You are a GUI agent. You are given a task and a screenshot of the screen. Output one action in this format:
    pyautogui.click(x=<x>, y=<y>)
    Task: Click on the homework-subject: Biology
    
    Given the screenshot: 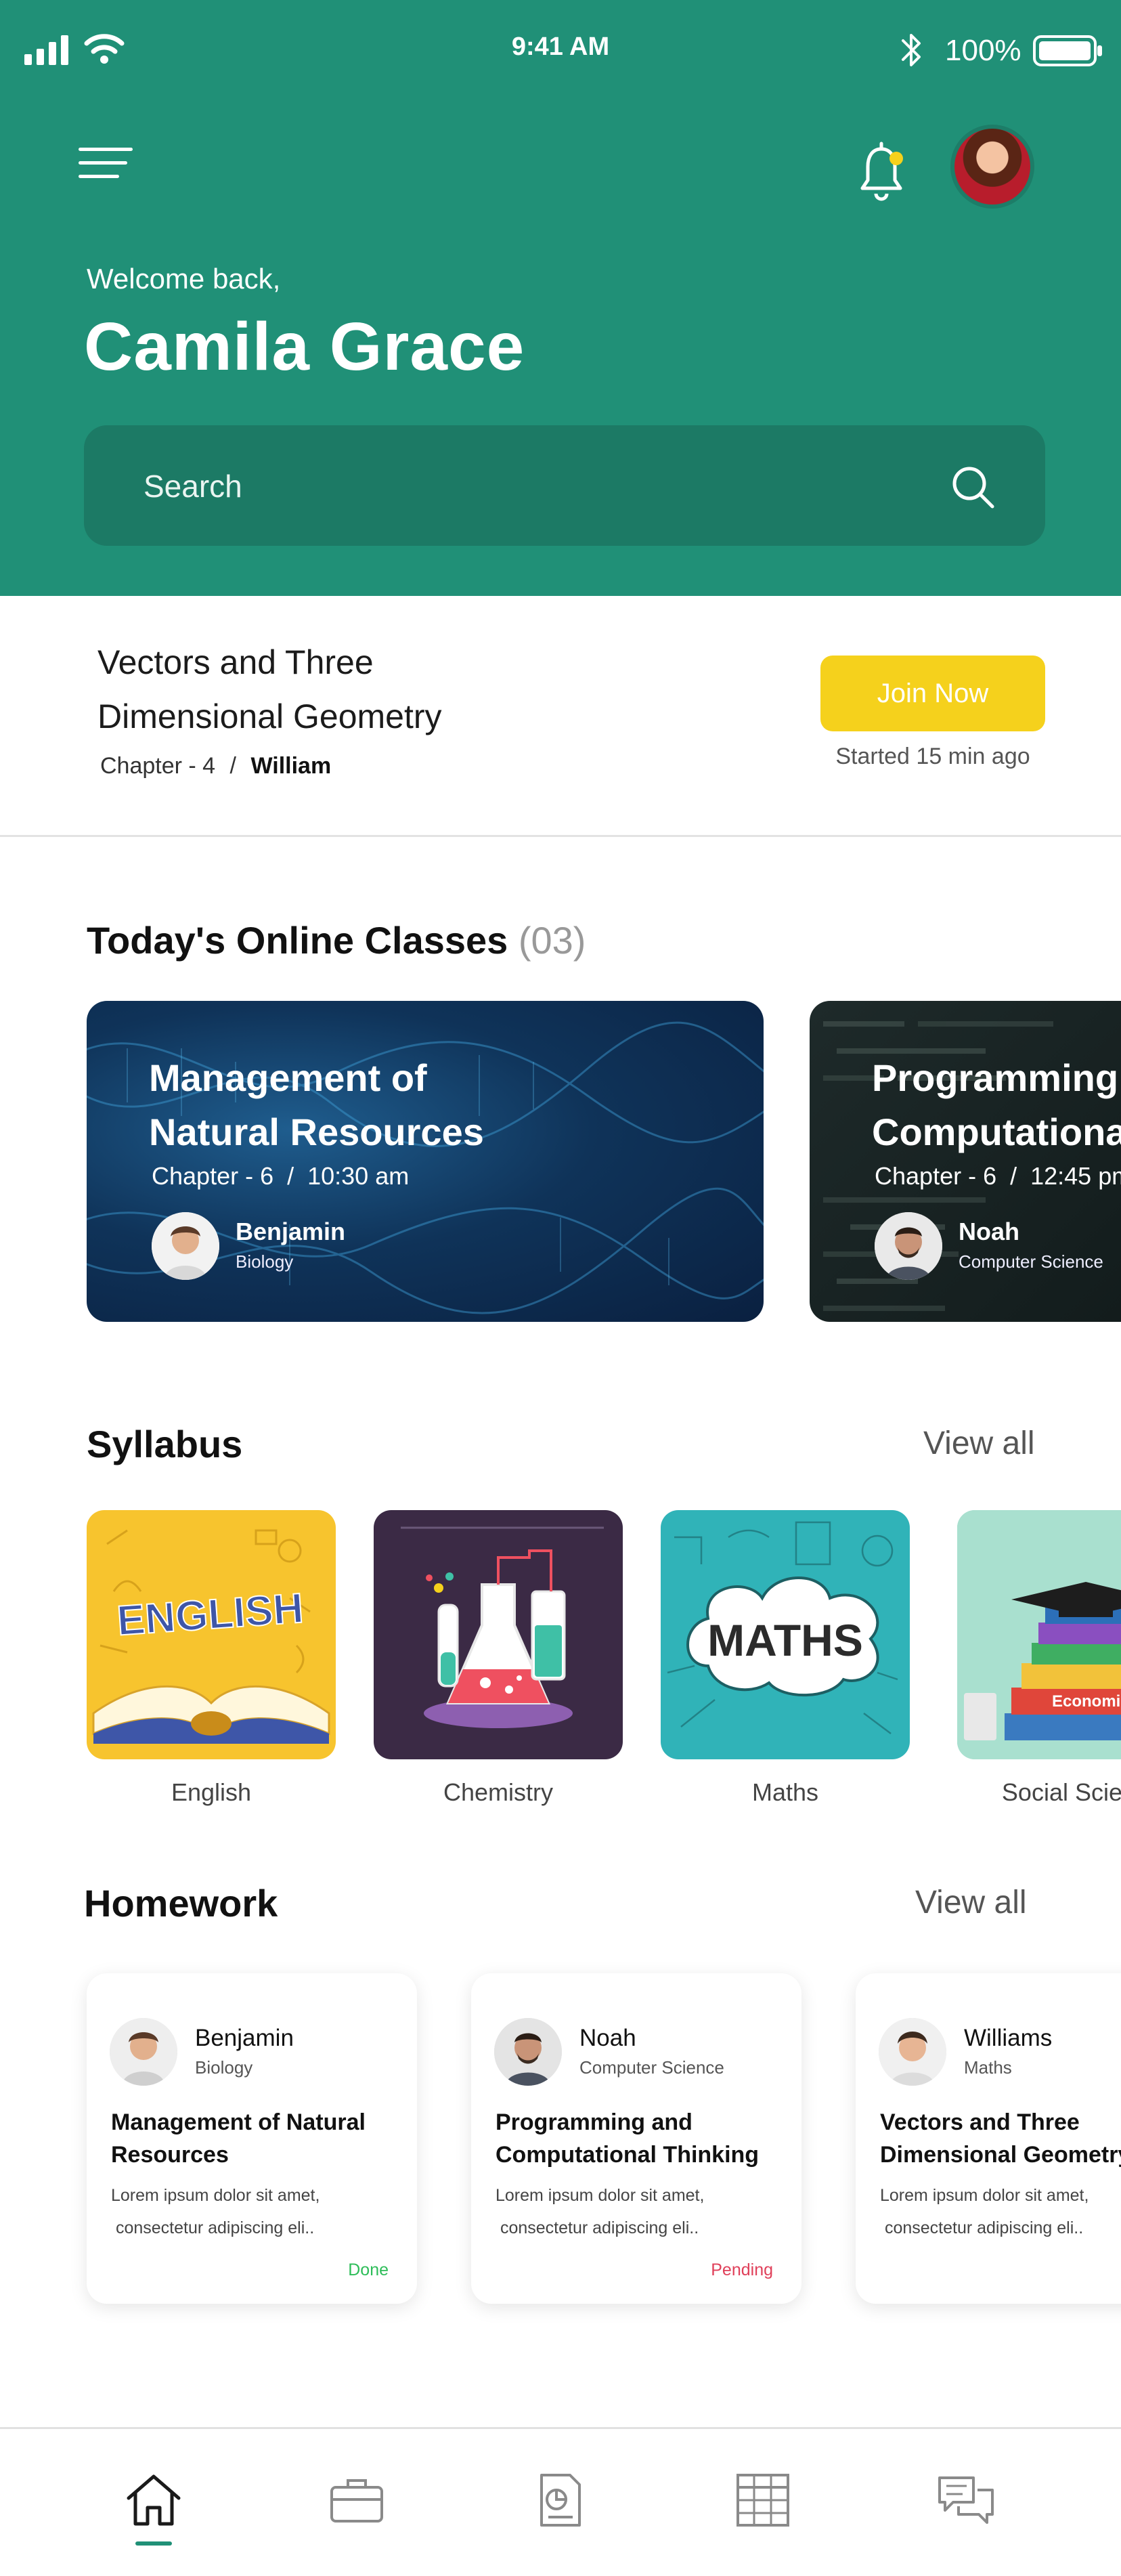 What is the action you would take?
    pyautogui.click(x=224, y=2067)
    